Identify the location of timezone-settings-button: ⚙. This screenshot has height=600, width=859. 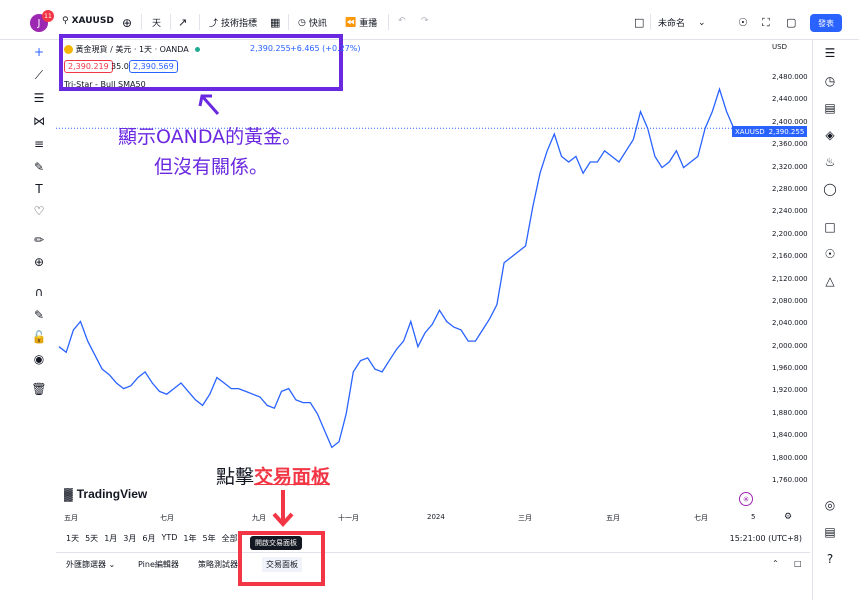
(788, 517).